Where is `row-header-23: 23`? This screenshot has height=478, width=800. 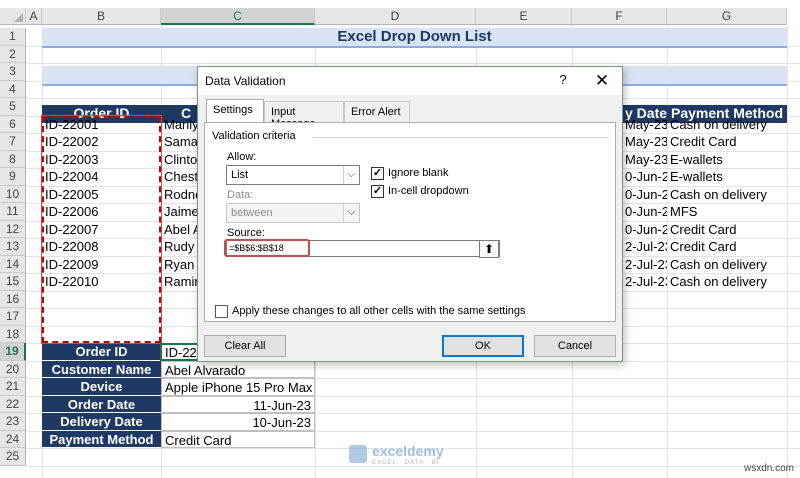
row-header-23: 23 is located at coordinates (13, 422).